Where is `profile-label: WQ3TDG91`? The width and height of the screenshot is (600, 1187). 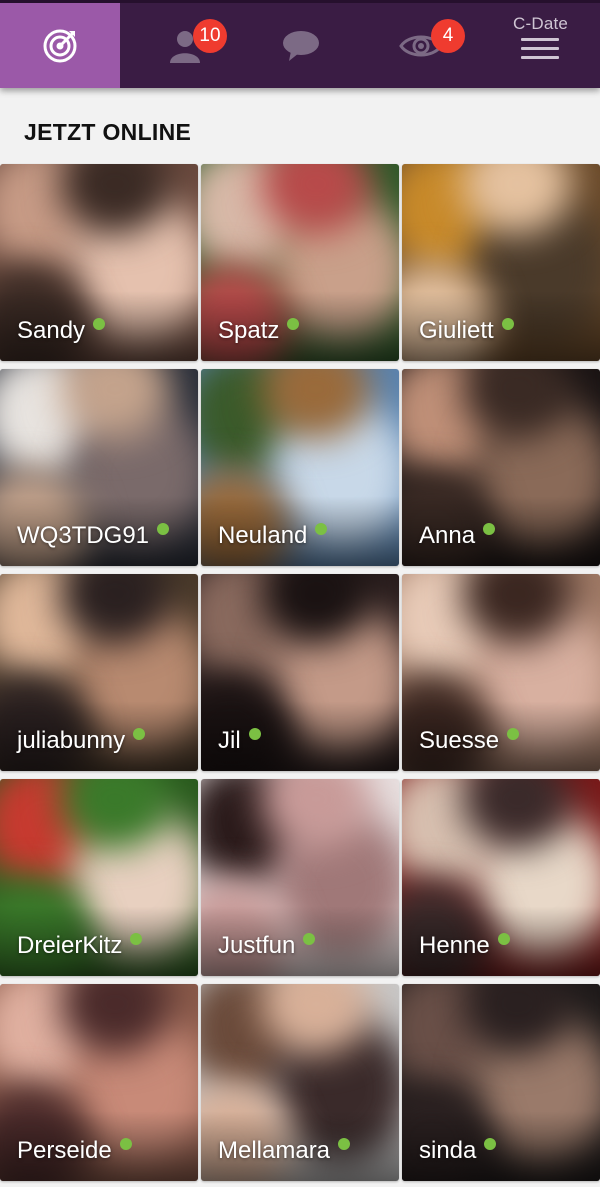 profile-label: WQ3TDG91 is located at coordinates (93, 536).